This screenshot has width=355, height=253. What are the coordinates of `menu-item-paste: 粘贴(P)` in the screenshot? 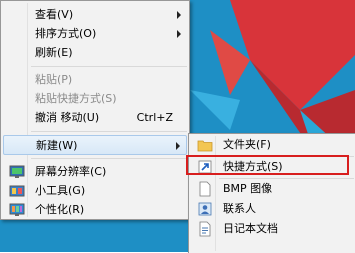 It's located at (95, 80).